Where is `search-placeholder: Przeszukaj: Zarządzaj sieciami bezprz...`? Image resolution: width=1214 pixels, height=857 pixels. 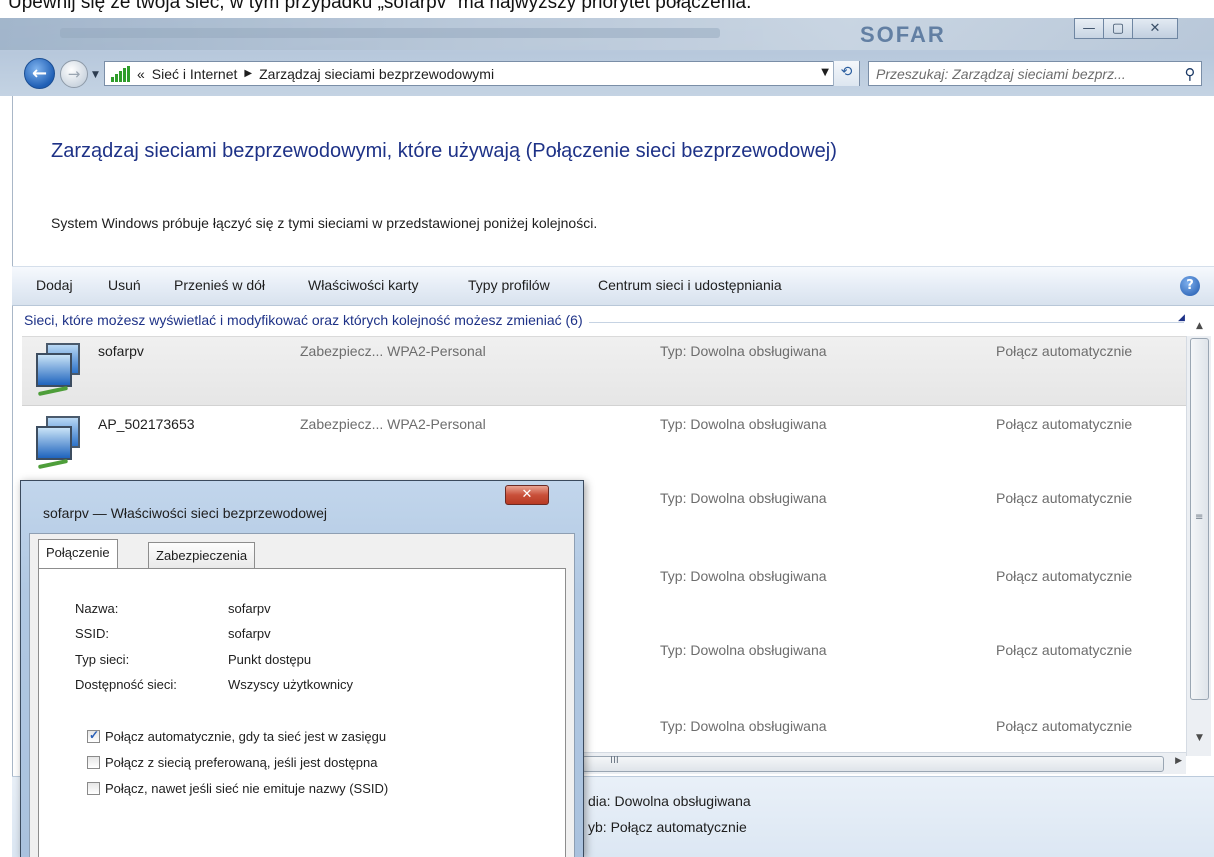 search-placeholder: Przeszukaj: Zarządzaj sieciami bezprz... is located at coordinates (1001, 73).